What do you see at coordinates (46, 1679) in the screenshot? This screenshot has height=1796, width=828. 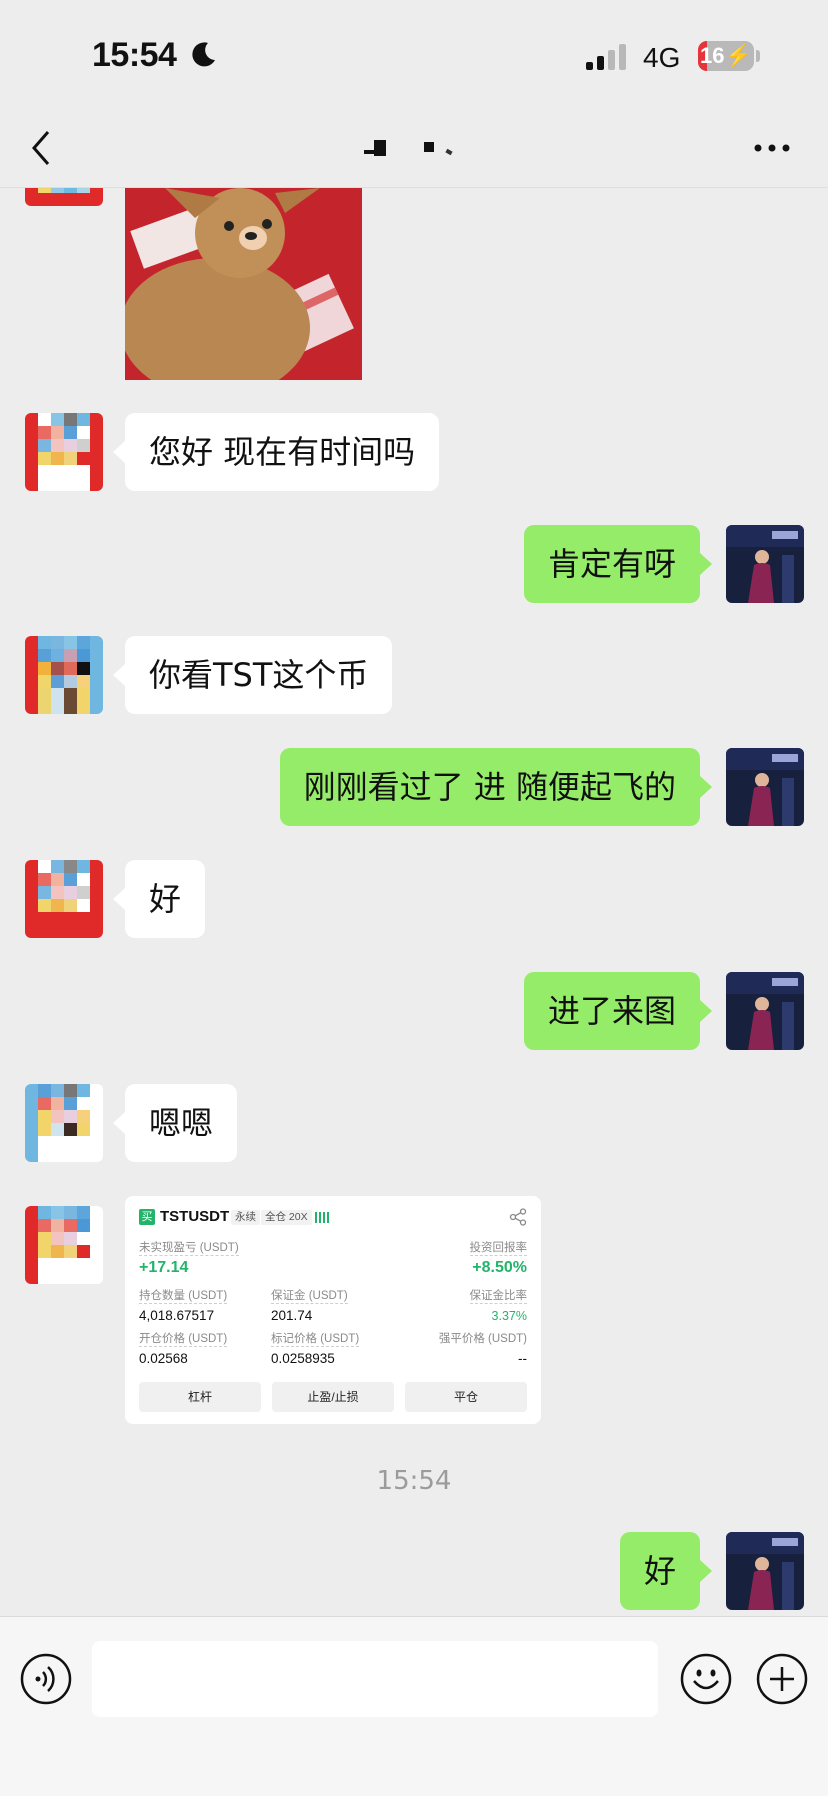 I see `voice-icon` at bounding box center [46, 1679].